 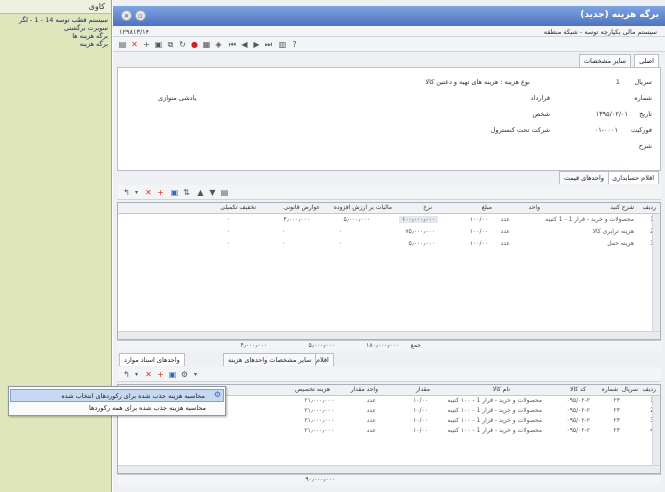 What do you see at coordinates (418, 219) in the screenshot?
I see `cell-price: ۱۰۰٫۰۰۰٫۰۰۰` at bounding box center [418, 219].